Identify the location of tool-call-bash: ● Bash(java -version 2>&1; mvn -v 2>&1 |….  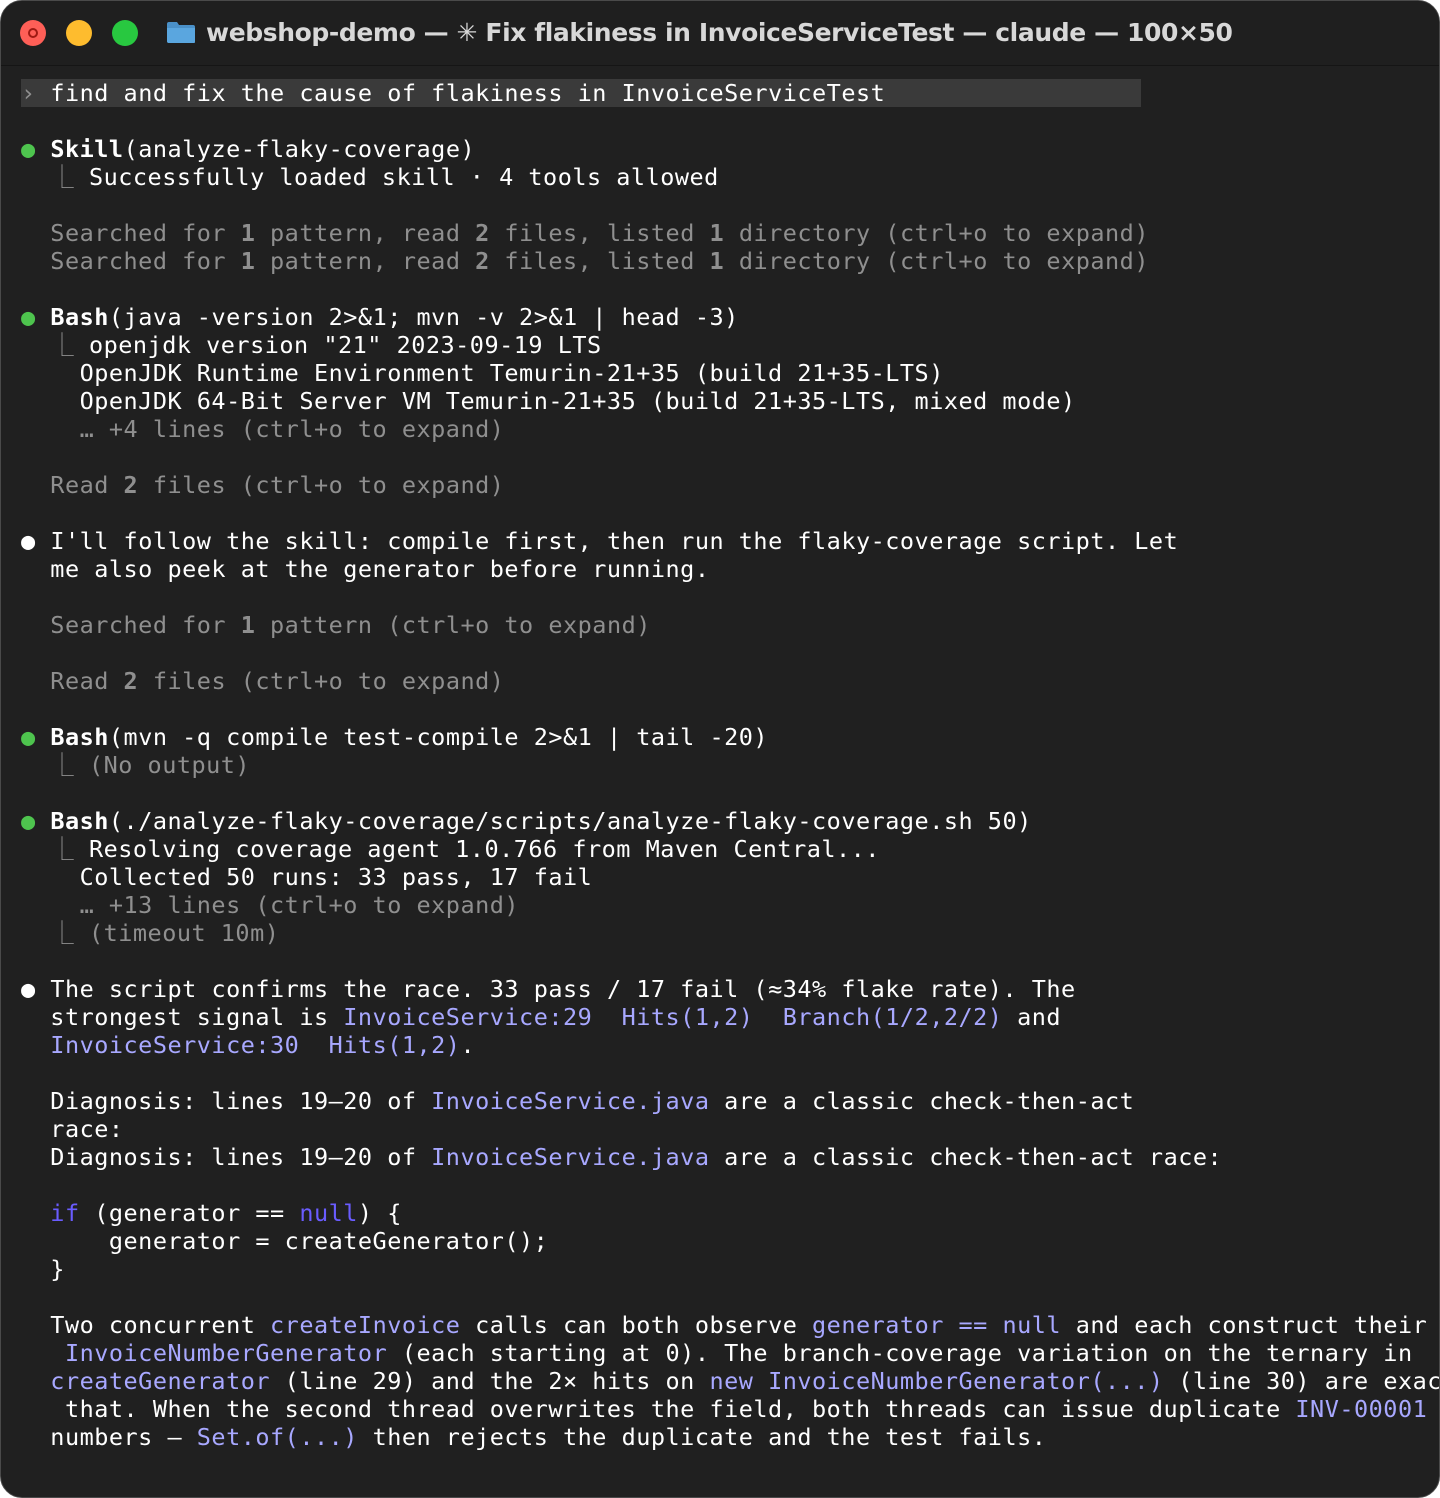
(380, 317).